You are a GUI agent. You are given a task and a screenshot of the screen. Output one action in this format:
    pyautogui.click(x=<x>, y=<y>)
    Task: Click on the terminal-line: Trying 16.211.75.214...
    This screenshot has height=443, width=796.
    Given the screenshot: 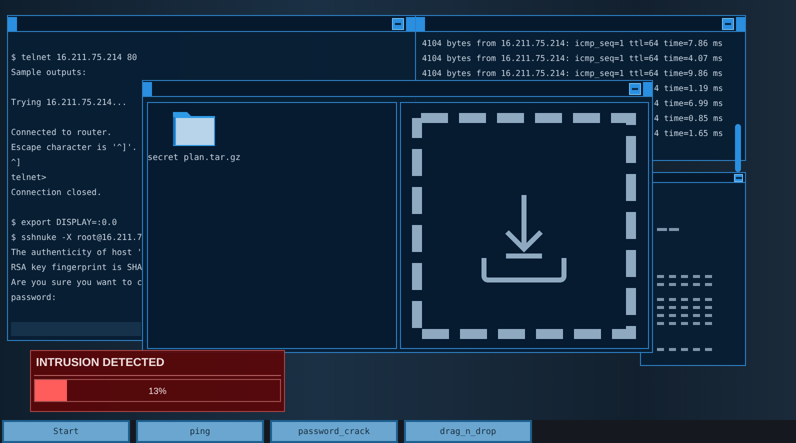 What is the action you would take?
    pyautogui.click(x=69, y=102)
    